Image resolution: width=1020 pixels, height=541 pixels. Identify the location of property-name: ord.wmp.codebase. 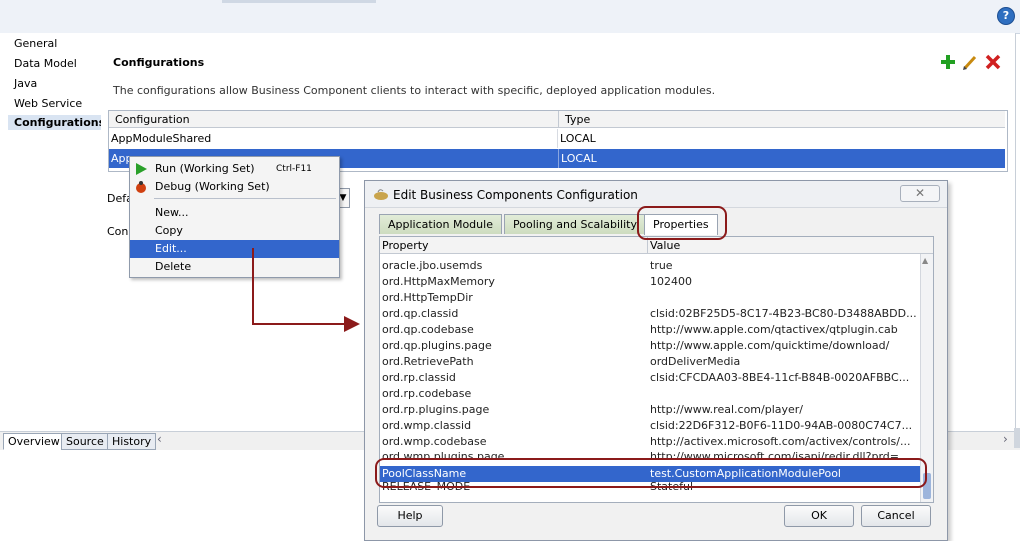
(434, 441).